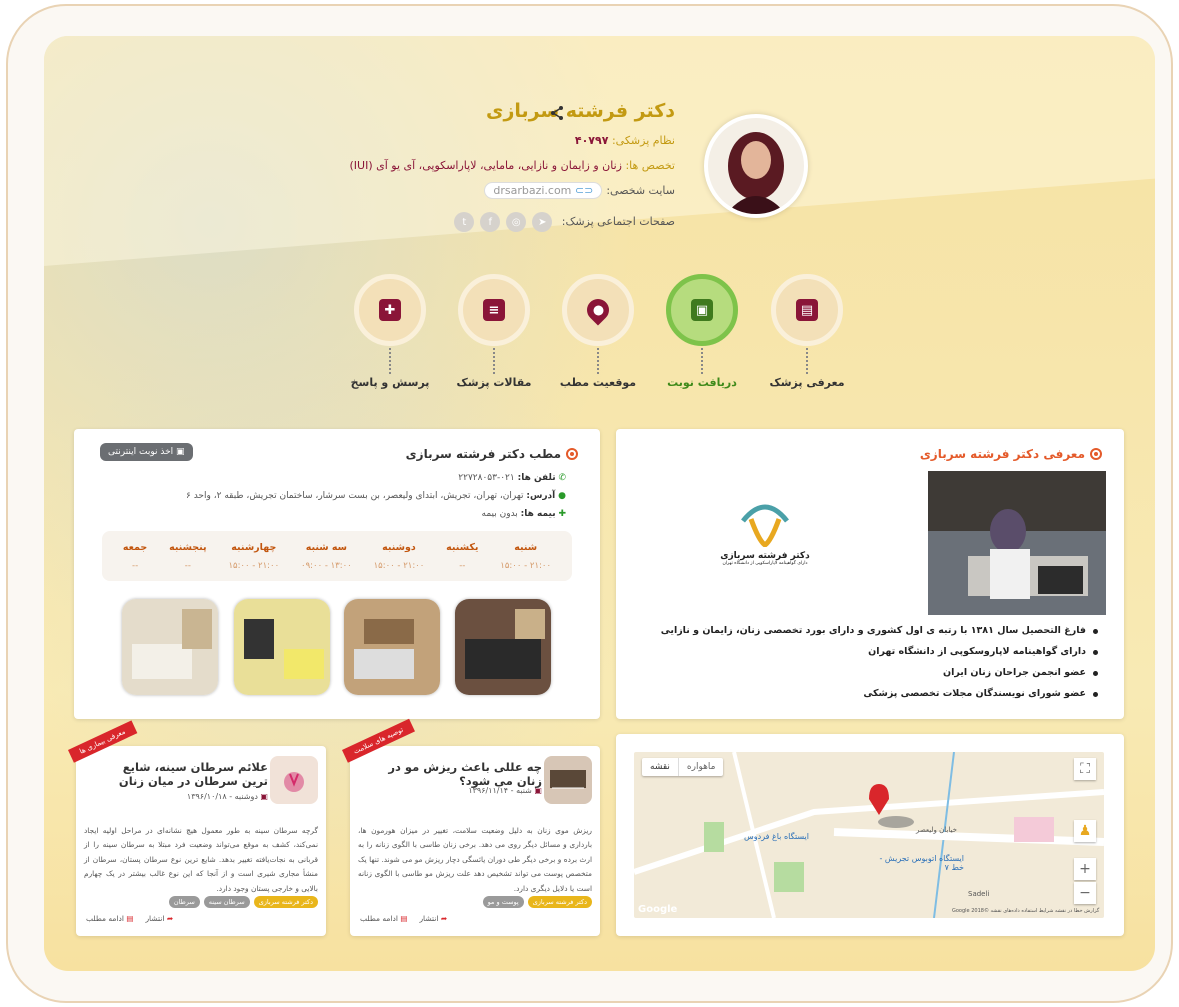  Describe the element at coordinates (756, 166) in the screenshot. I see `doctor-avatar` at that location.